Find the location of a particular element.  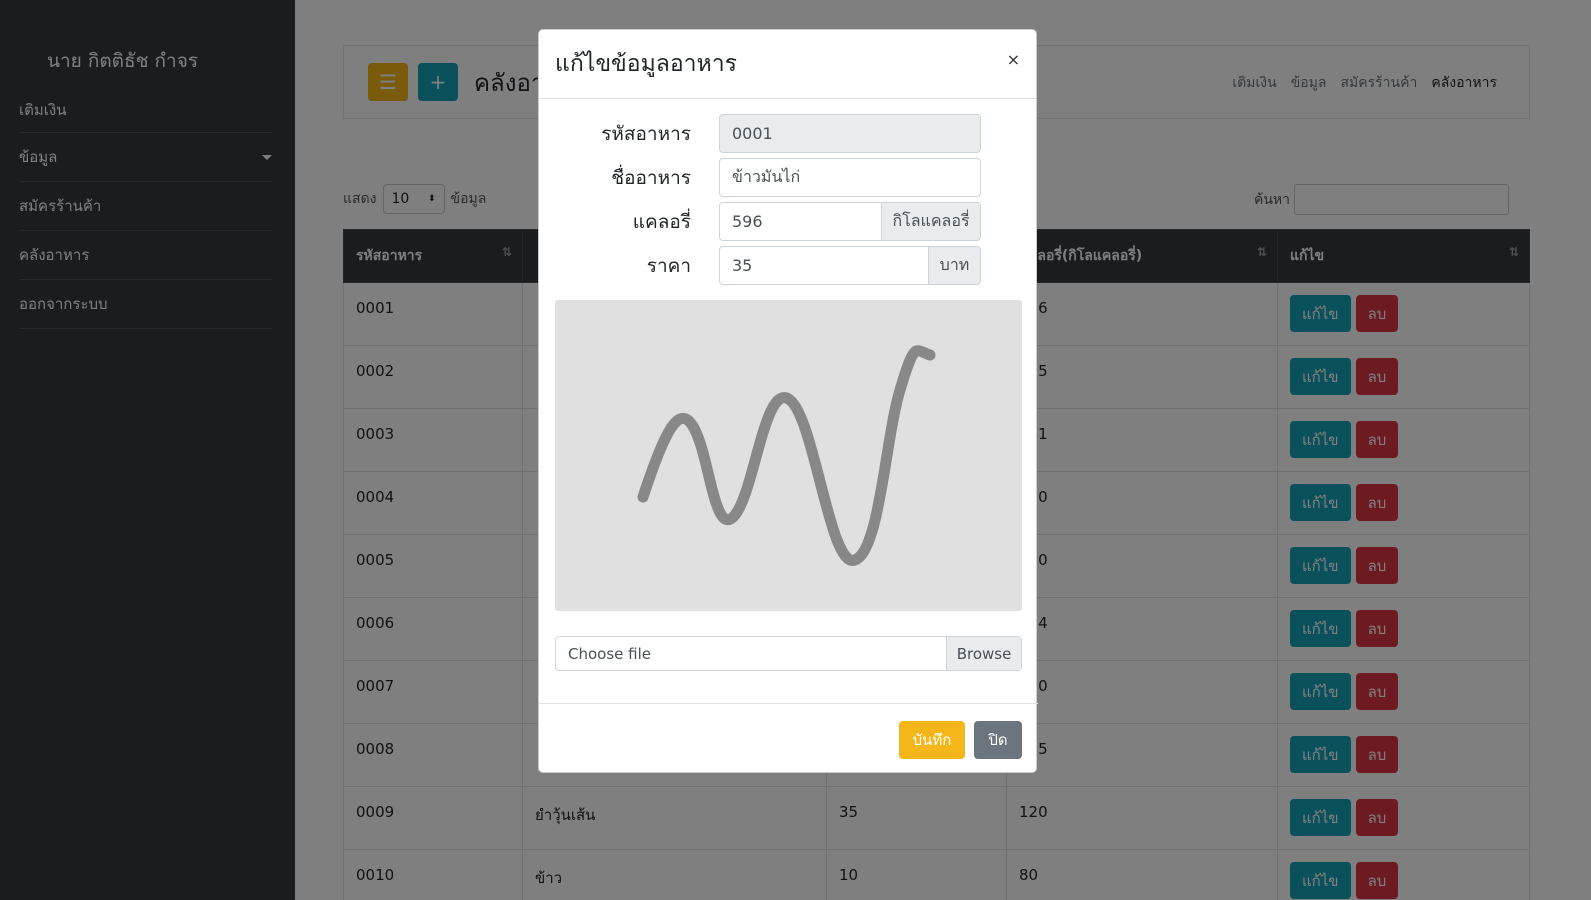

close-button: ปิด is located at coordinates (998, 740).